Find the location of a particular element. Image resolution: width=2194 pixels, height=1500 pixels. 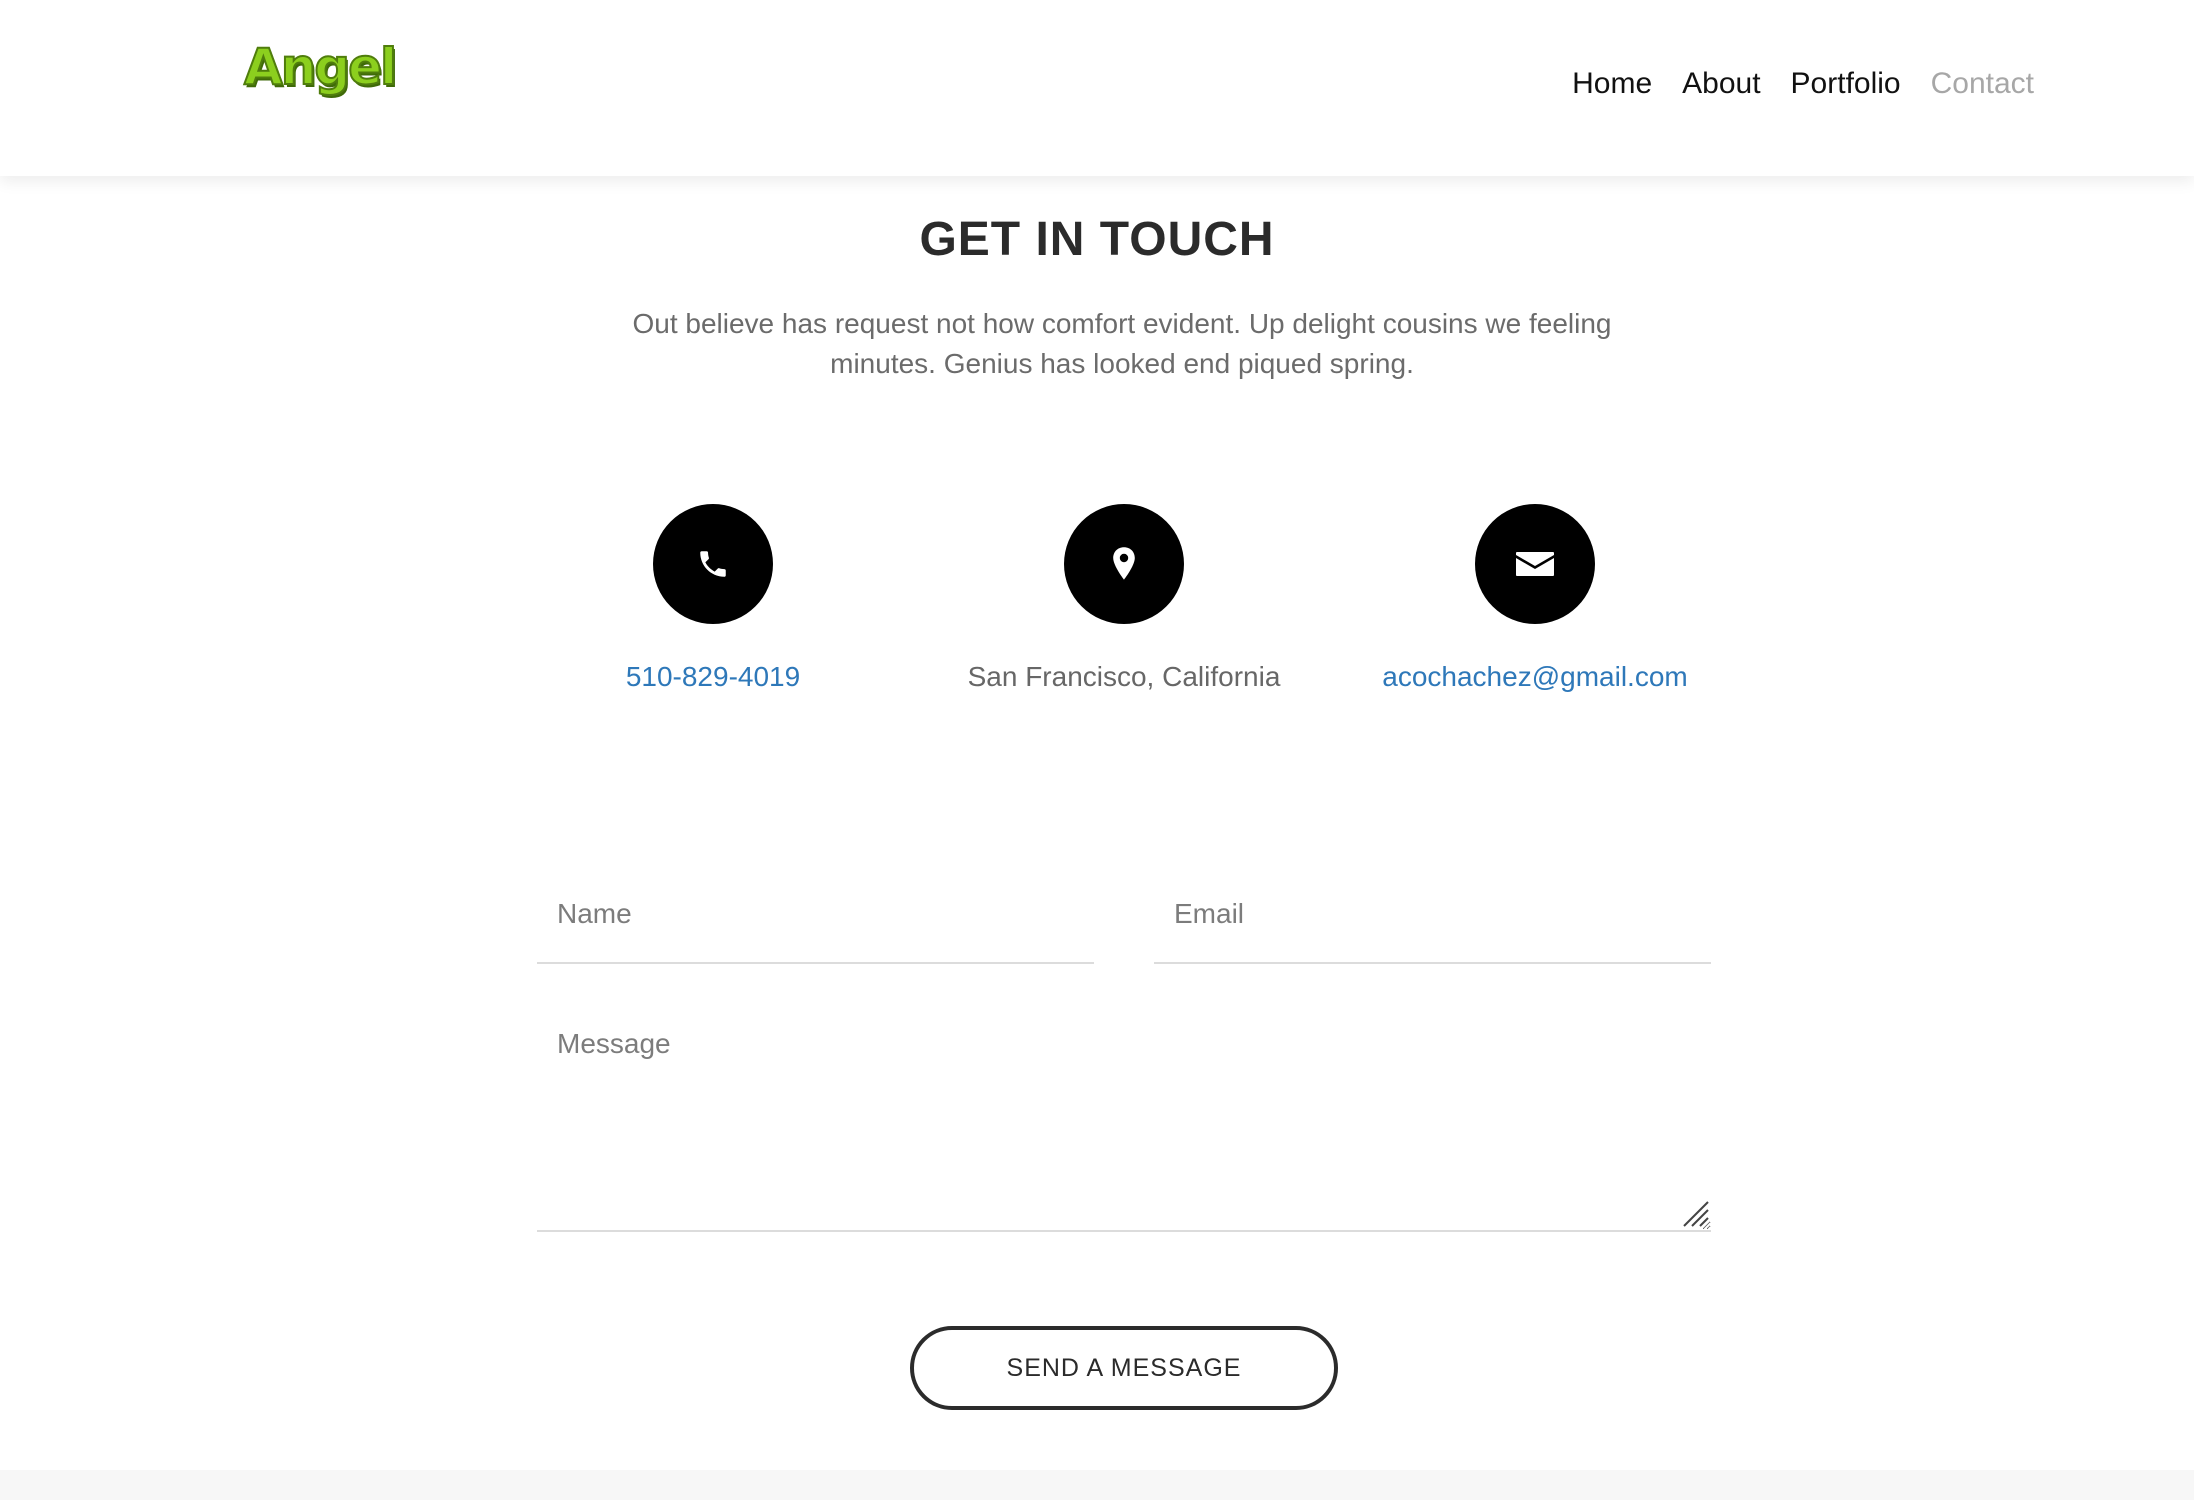

phone-link: 510-829-4019 is located at coordinates (713, 677).